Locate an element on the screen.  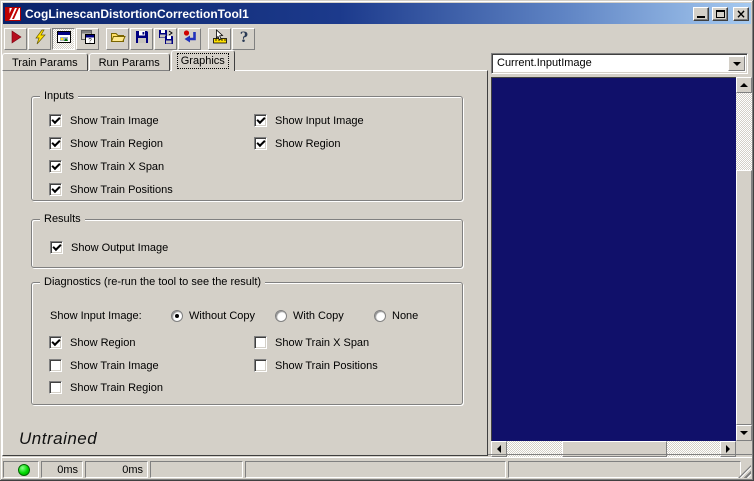
radio-with-copy: With Copy is located at coordinates (309, 315).